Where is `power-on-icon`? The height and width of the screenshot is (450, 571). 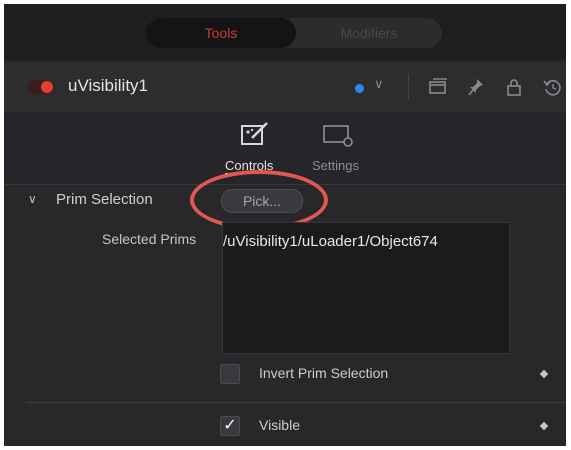 power-on-icon is located at coordinates (47, 87).